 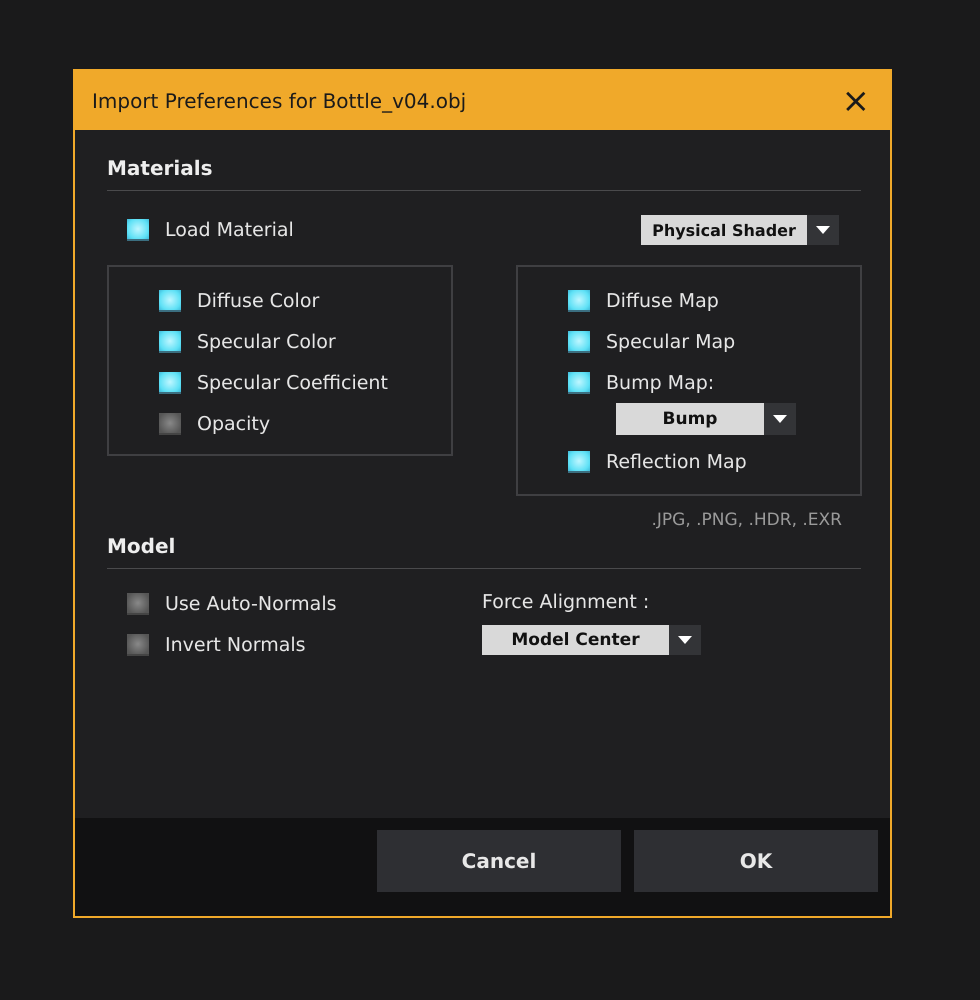 What do you see at coordinates (279, 100) in the screenshot?
I see `window-title: Import Preferences for Bottle_v04.obj` at bounding box center [279, 100].